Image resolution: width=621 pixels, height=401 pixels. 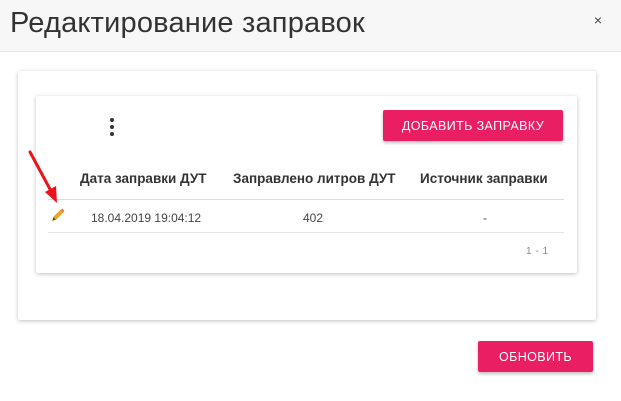 What do you see at coordinates (598, 20) in the screenshot?
I see `close-icon: ×` at bounding box center [598, 20].